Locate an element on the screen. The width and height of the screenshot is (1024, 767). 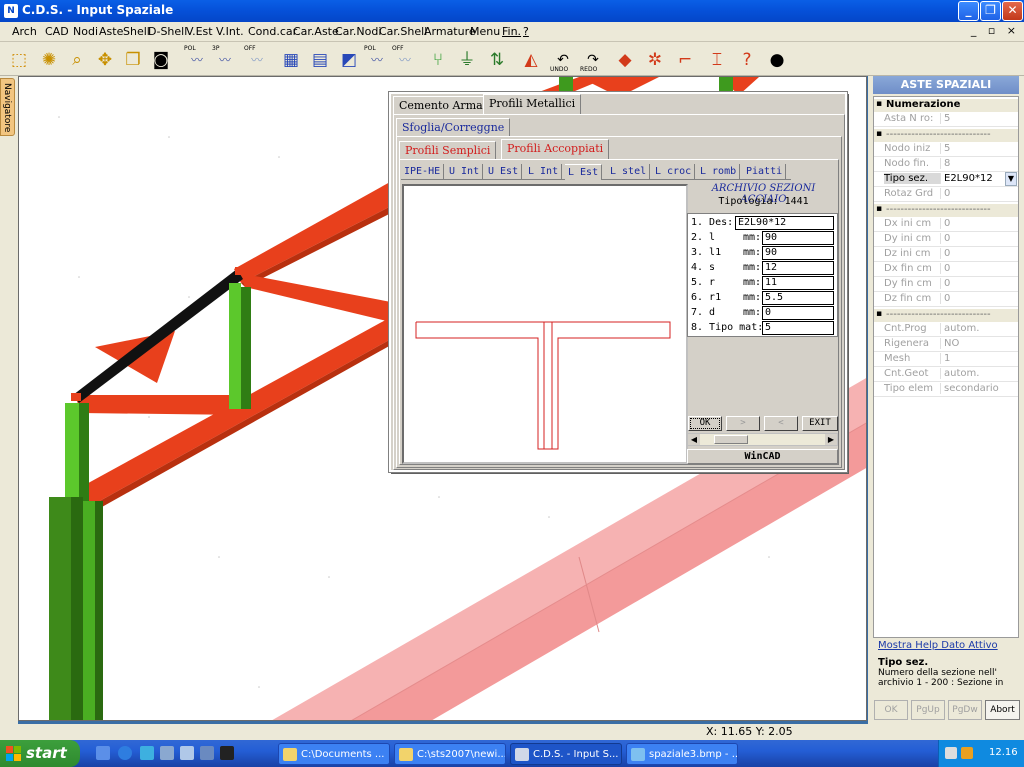
navigator-tab: Navigatore is located at coordinates (7, 107).